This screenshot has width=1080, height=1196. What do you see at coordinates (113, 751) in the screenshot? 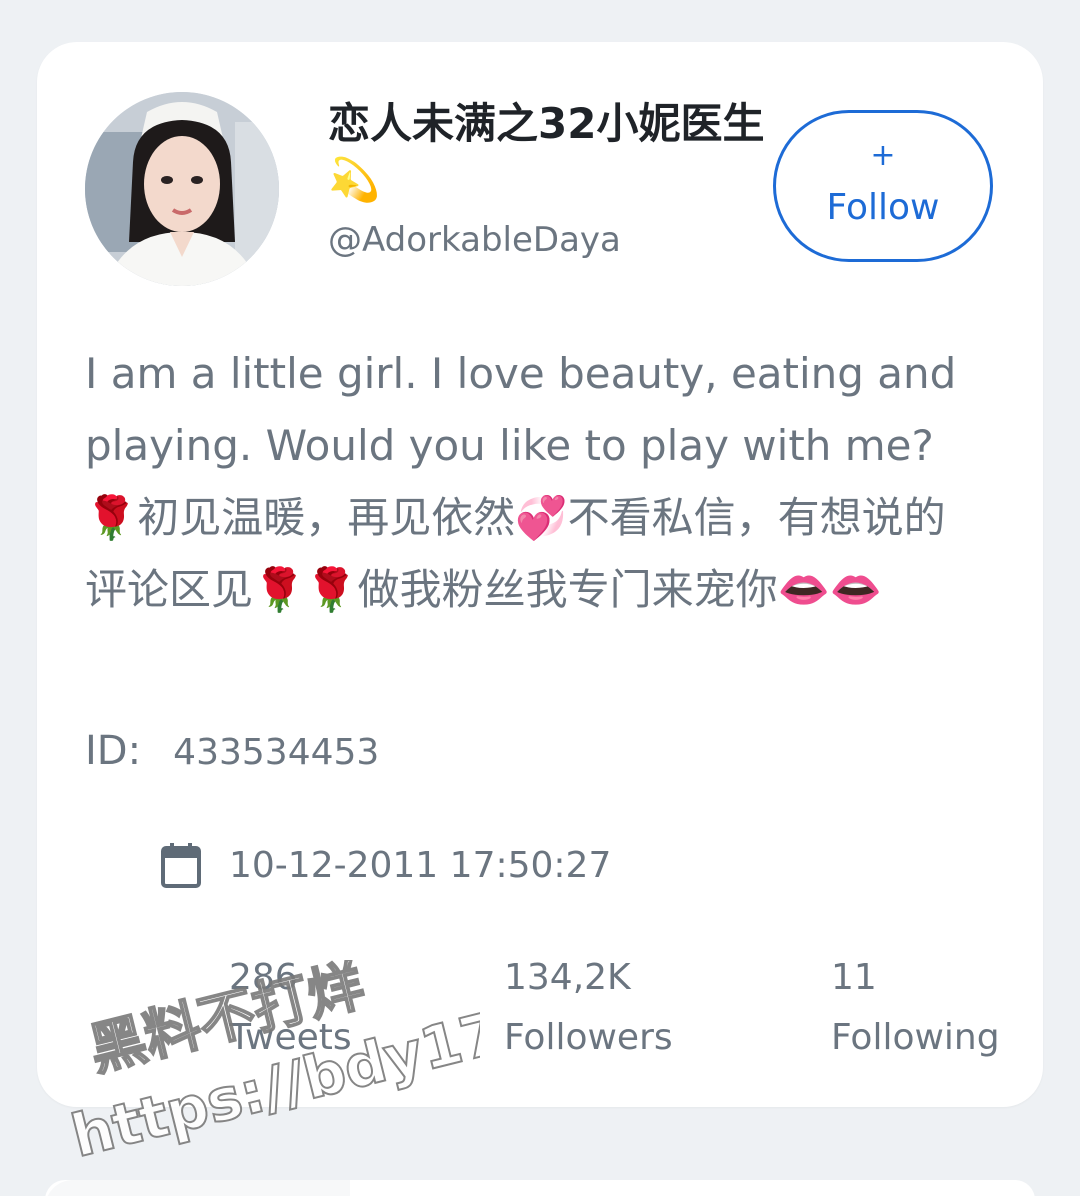
I see `id-label: ID:` at bounding box center [113, 751].